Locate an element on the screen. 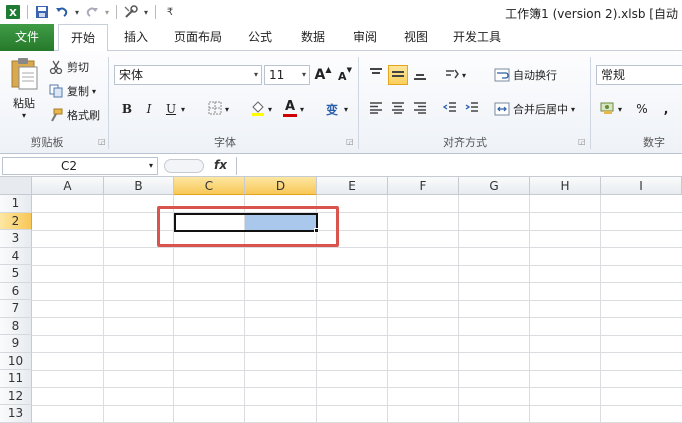  row-header-10: 10 is located at coordinates (16, 361).